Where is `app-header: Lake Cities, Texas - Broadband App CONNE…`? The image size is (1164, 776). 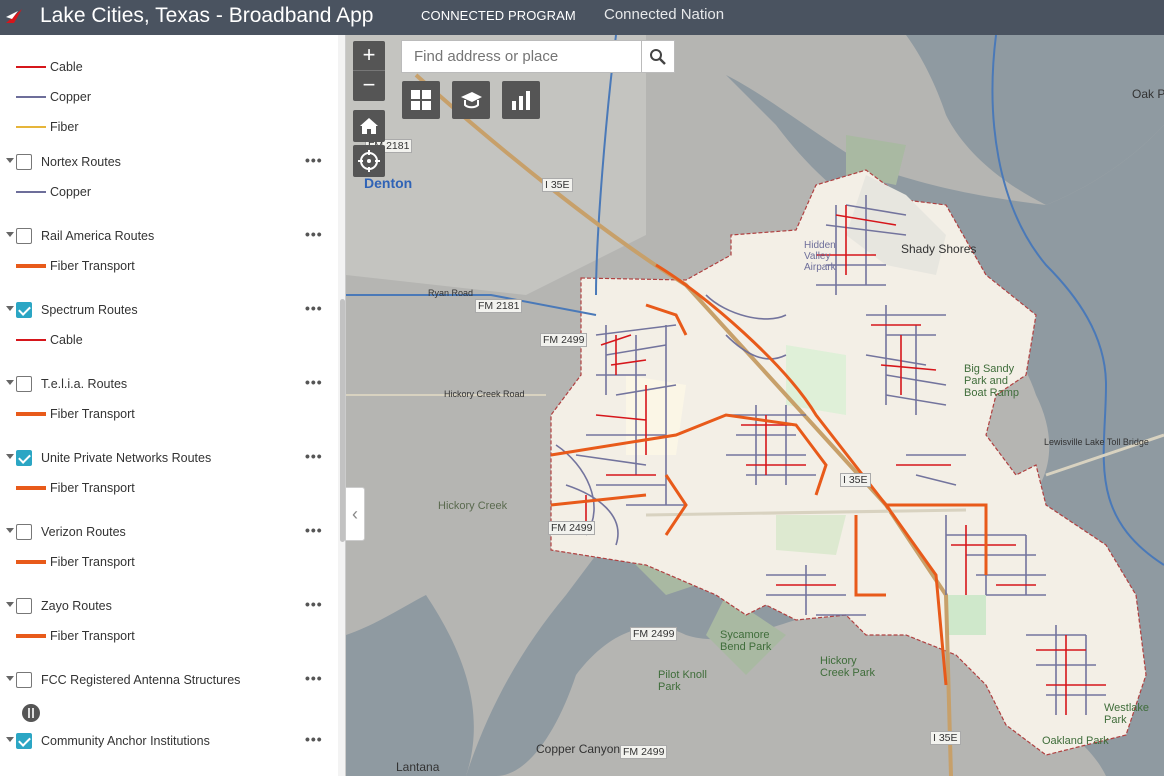
app-header: Lake Cities, Texas - Broadband App CONNE… is located at coordinates (582, 17).